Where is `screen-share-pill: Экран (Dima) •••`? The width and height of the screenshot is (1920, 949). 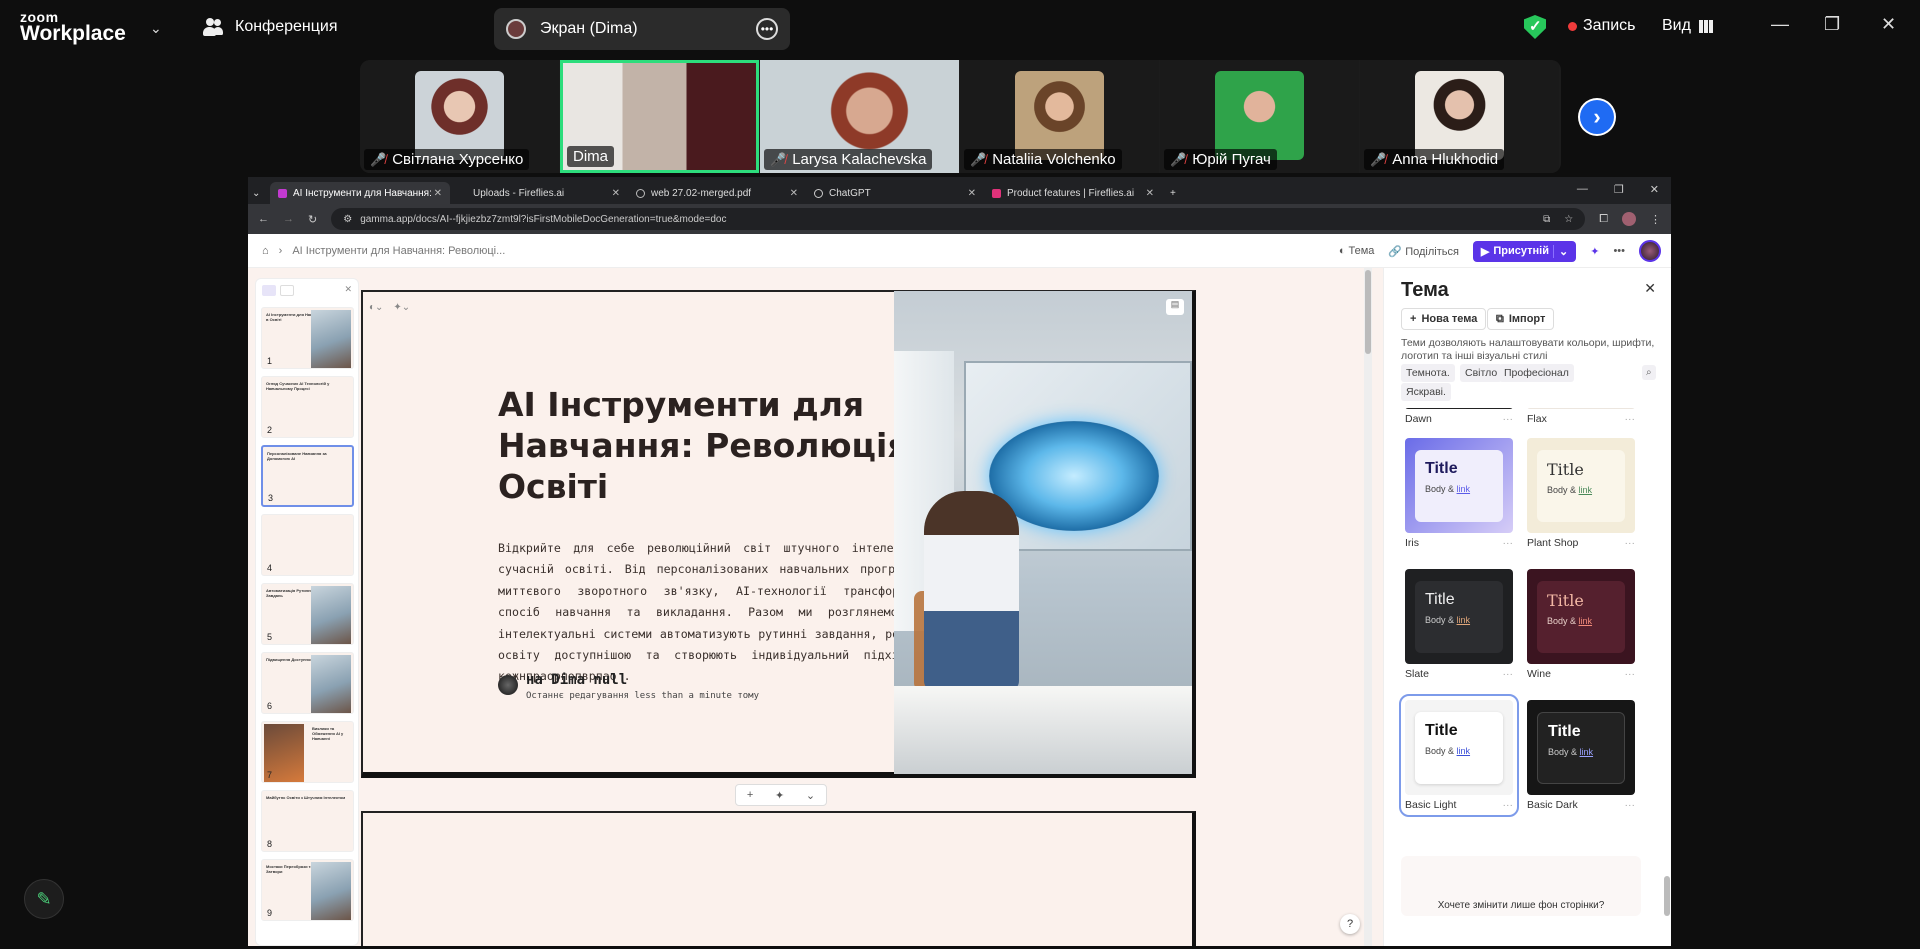
screen-share-pill: Экран (Dima) ••• is located at coordinates (642, 29).